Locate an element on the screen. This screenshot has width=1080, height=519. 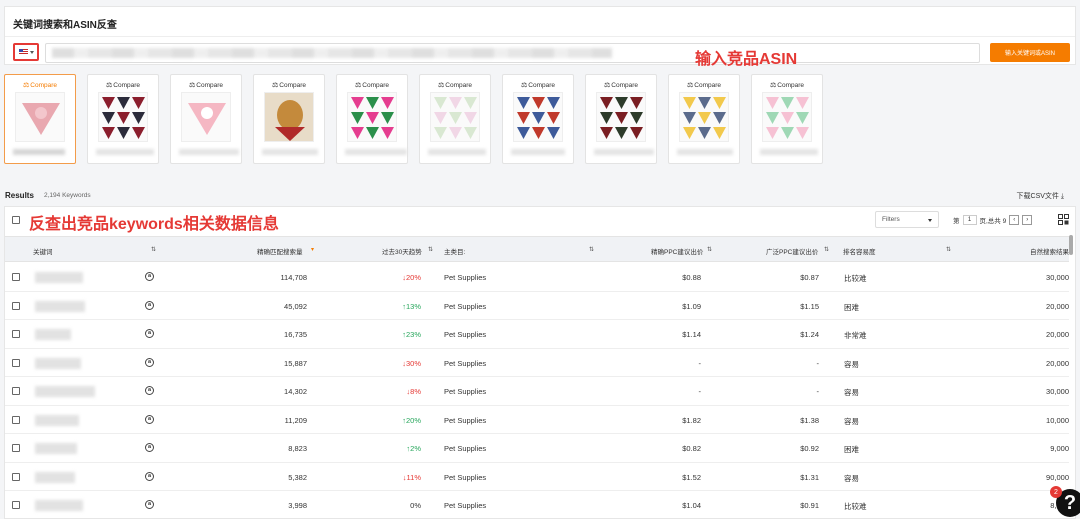
help-icon: ? is located at coordinates (1070, 502).